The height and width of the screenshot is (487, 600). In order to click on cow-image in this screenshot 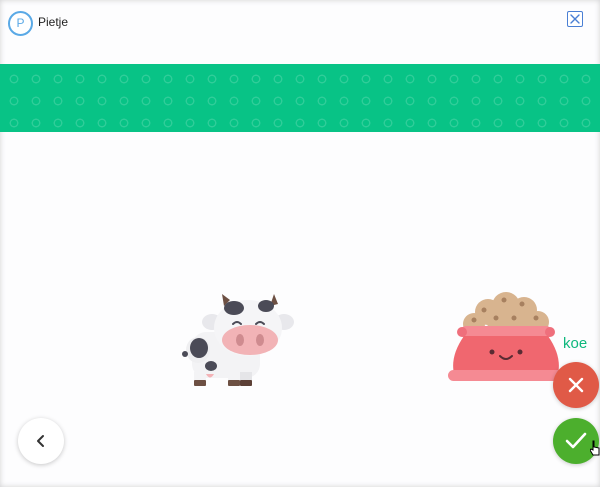, I will do `click(238, 340)`.